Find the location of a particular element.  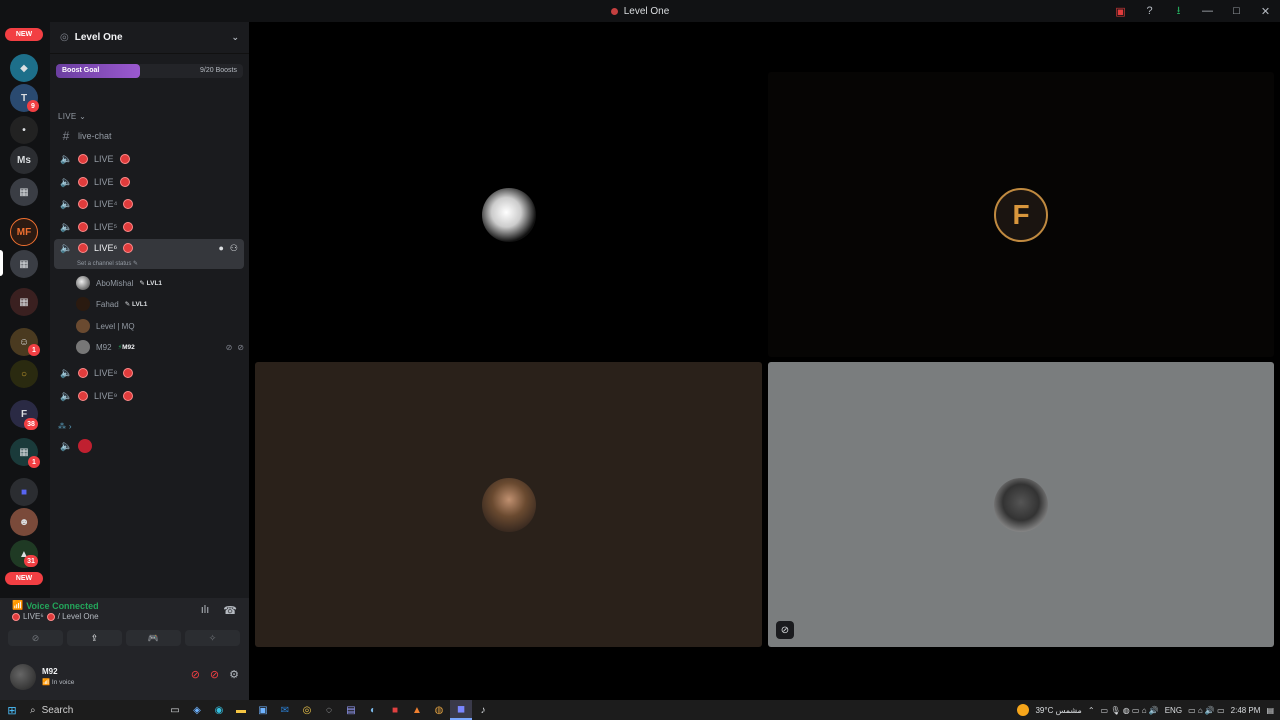

member-name: M92 is located at coordinates (104, 347).